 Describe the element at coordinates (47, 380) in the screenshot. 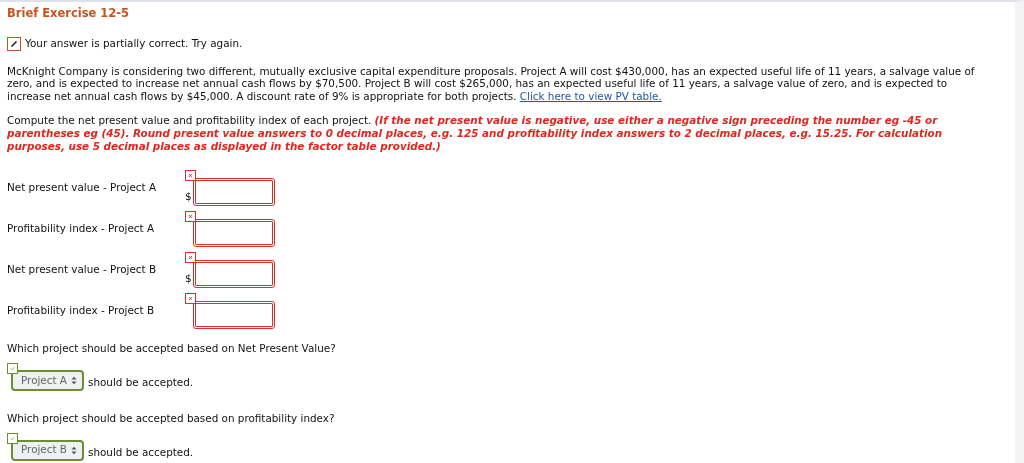

I see `project-dropdown: Project A` at that location.